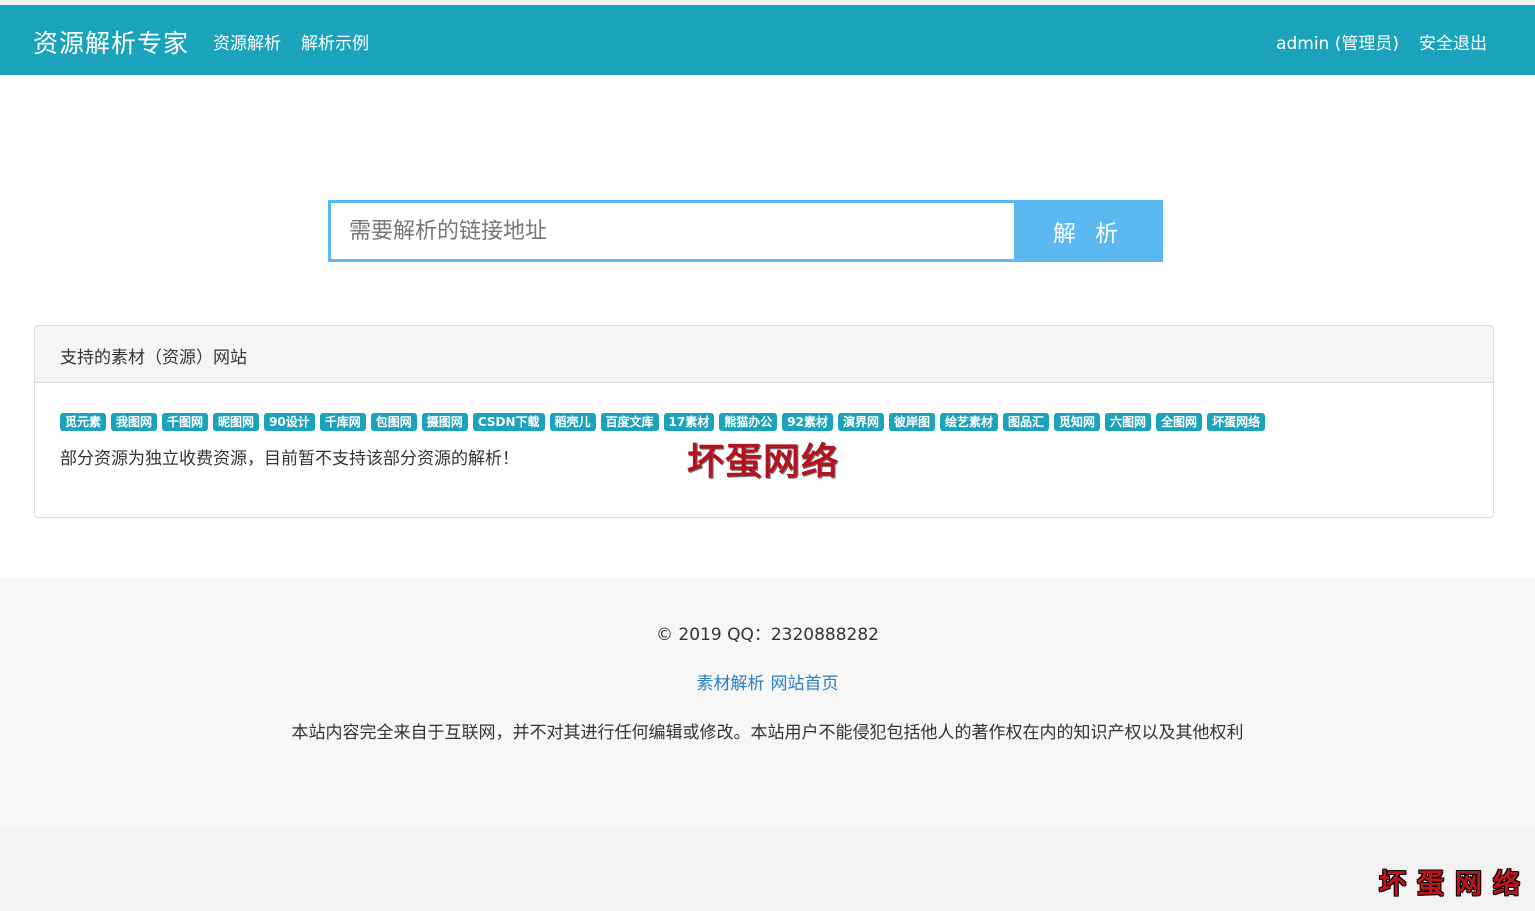 The width and height of the screenshot is (1535, 911). I want to click on footer-copyright: © 2019 QQ：2320888282, so click(767, 635).